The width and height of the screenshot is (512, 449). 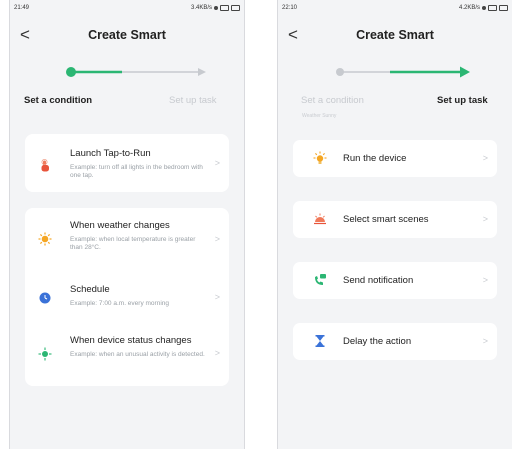 I want to click on task-title: Select smart scenes, so click(x=386, y=219).